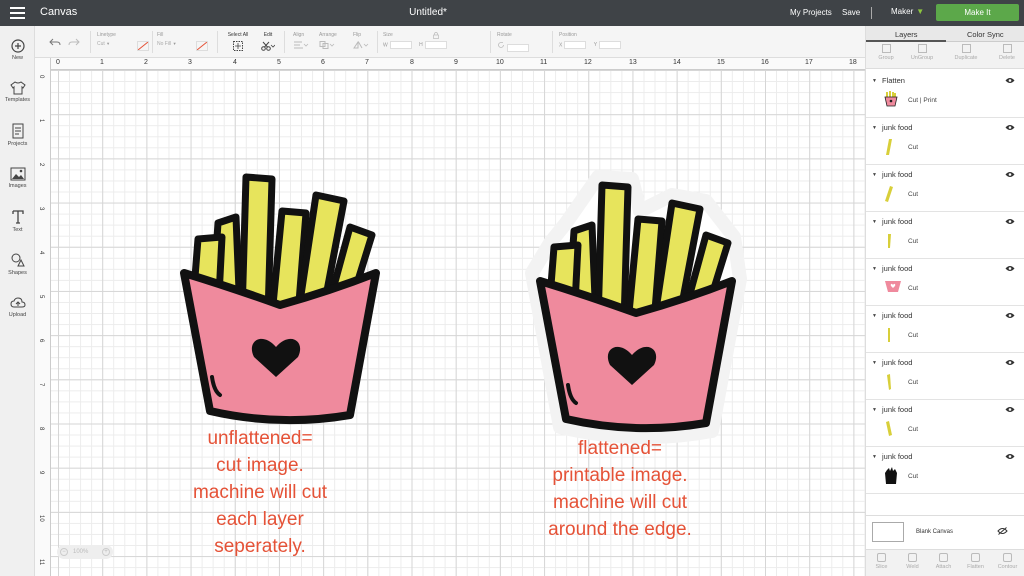 The height and width of the screenshot is (576, 1024). What do you see at coordinates (620, 529) in the screenshot?
I see `caption-line: around the edge.` at bounding box center [620, 529].